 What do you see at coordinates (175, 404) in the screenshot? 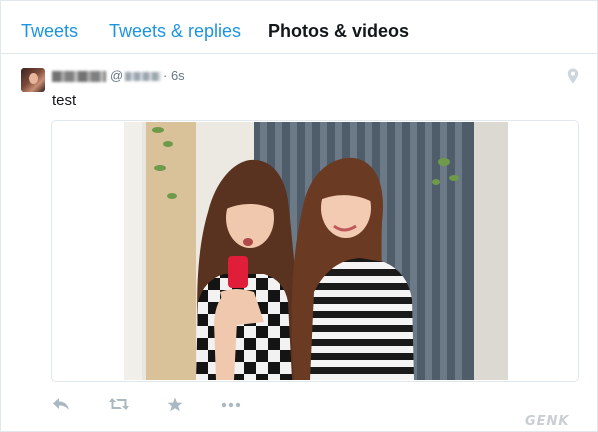
I see `star-icon` at bounding box center [175, 404].